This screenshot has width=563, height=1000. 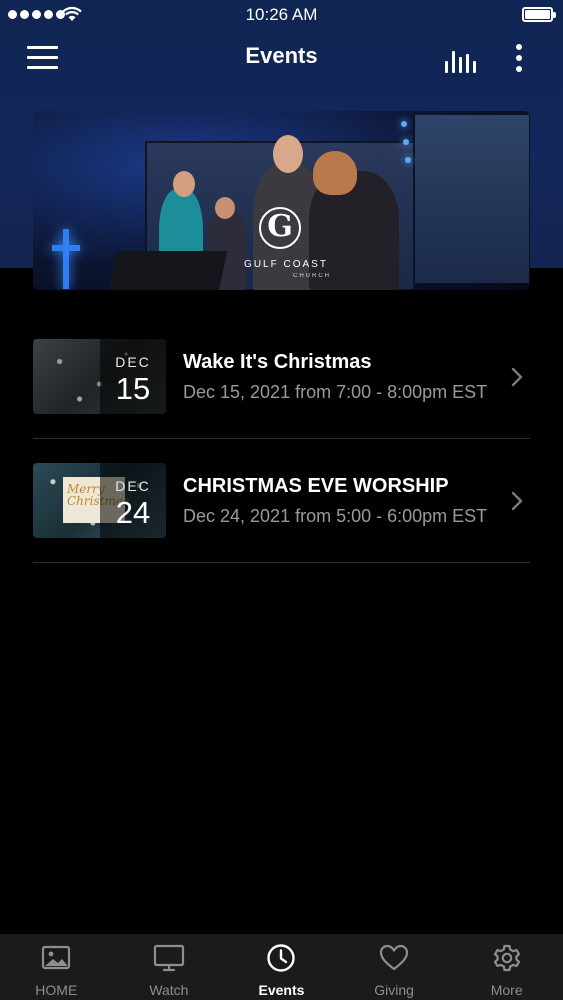 I want to click on cross-light, so click(x=66, y=259).